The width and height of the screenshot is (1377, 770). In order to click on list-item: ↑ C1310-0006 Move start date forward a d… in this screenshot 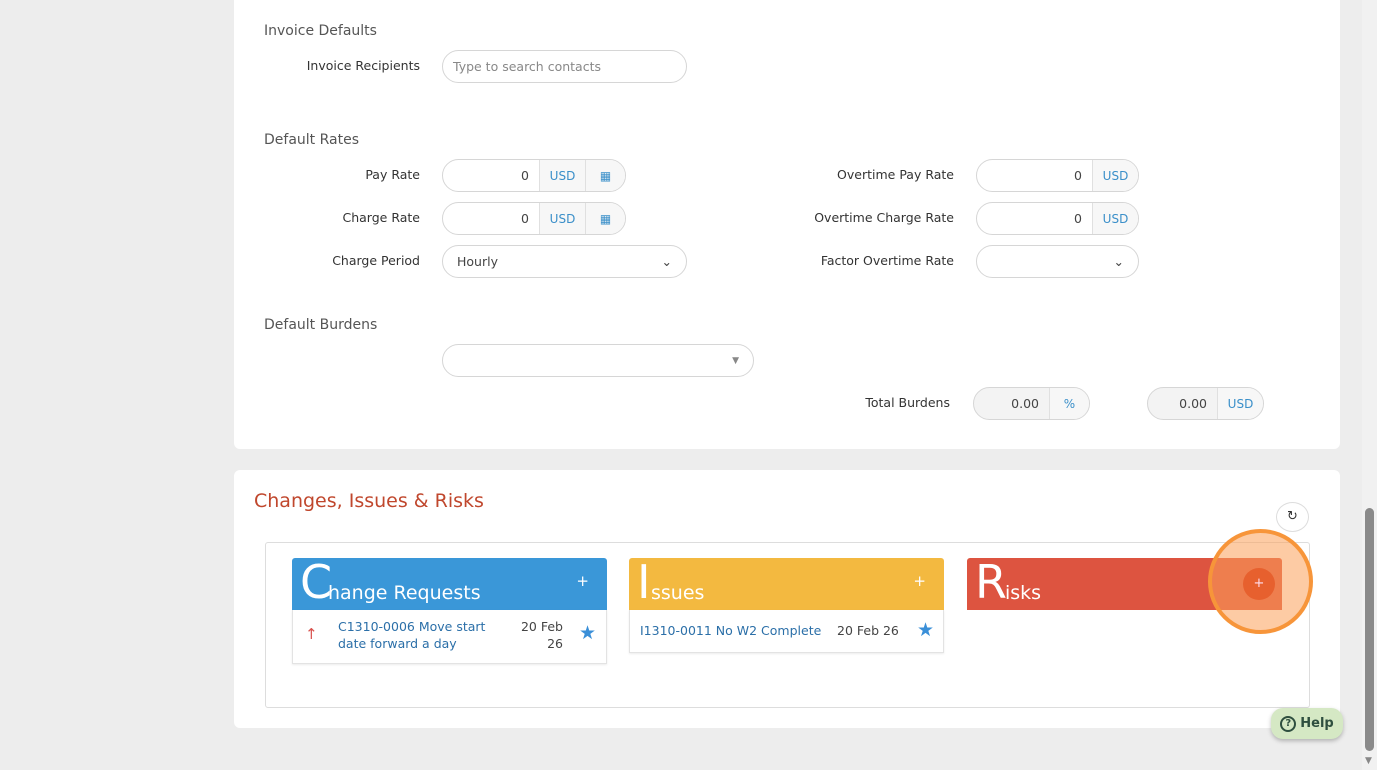, I will do `click(449, 637)`.